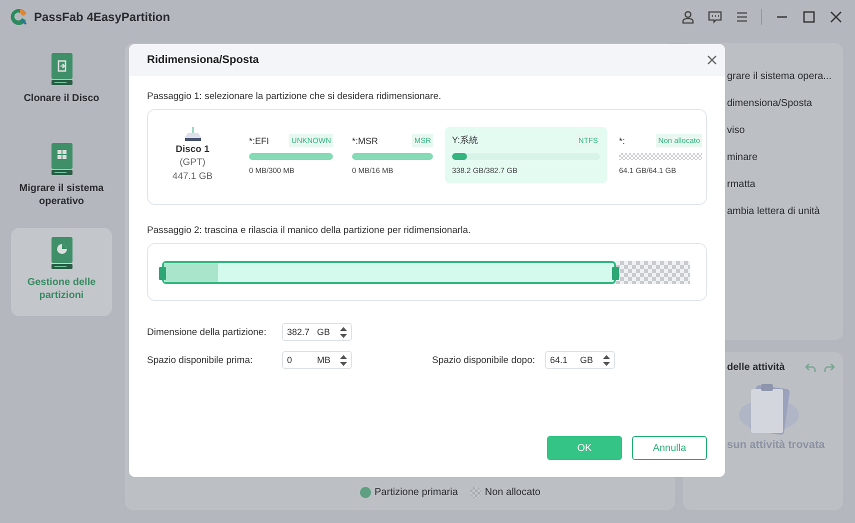 Image resolution: width=855 pixels, height=523 pixels. What do you see at coordinates (203, 60) in the screenshot?
I see `dialog-title: Ridimensiona/Sposta` at bounding box center [203, 60].